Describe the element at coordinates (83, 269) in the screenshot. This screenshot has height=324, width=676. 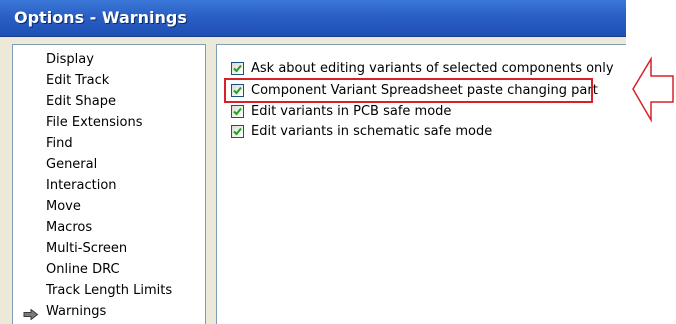
I see `sidebar-item-label: Online DRC` at that location.